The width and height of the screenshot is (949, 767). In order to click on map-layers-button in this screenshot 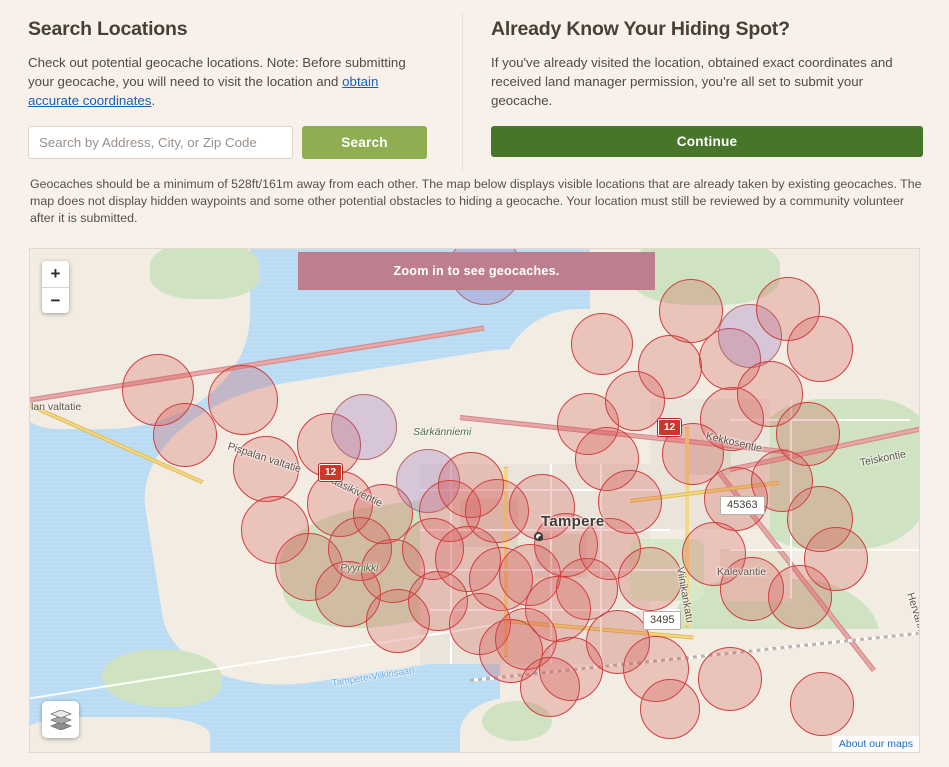, I will do `click(60, 719)`.